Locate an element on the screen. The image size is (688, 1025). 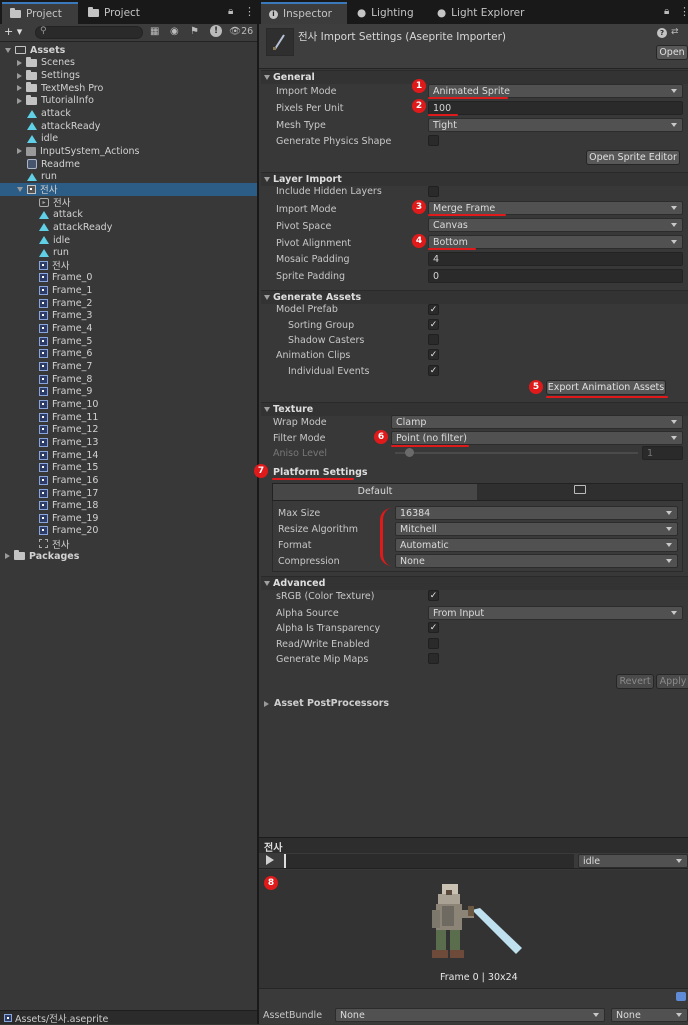
animation-clips-checkbox: ✓ is located at coordinates (433, 354).